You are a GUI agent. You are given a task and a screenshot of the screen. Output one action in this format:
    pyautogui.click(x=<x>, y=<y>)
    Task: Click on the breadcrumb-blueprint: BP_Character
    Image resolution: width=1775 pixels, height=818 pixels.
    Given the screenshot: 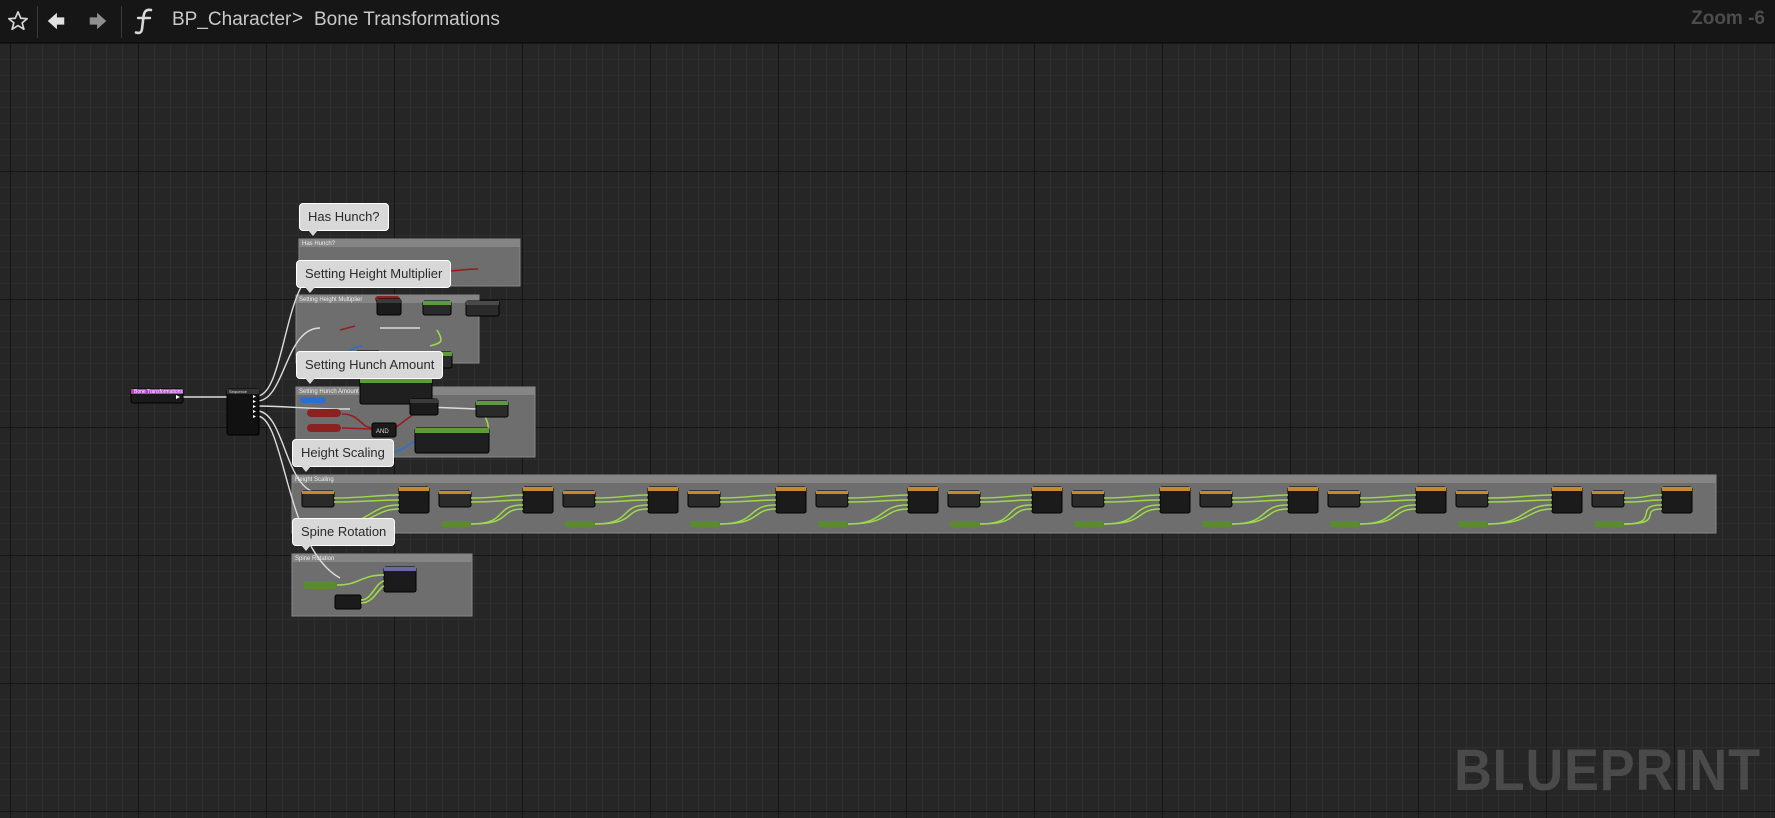 What is the action you would take?
    pyautogui.click(x=231, y=20)
    